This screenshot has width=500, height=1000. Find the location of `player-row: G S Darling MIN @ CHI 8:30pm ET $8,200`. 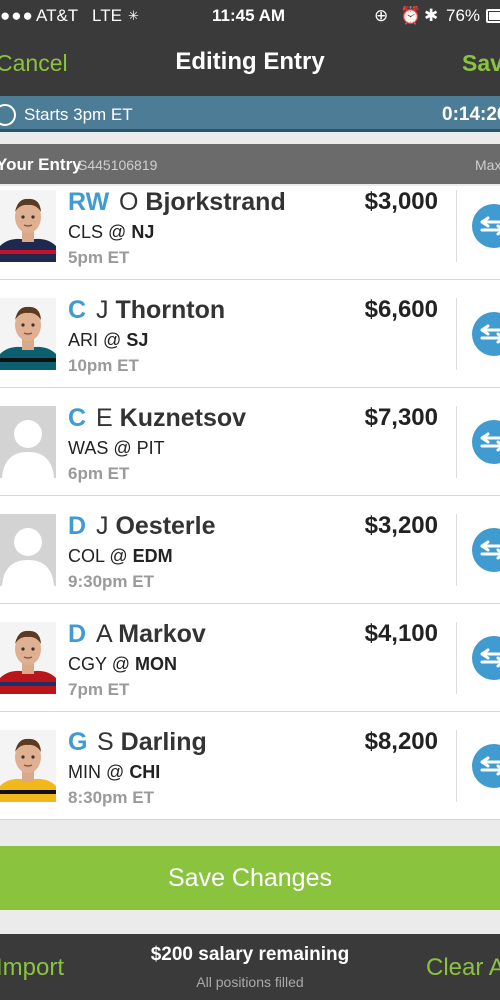

player-row: G S Darling MIN @ CHI 8:30pm ET $8,200 is located at coordinates (250, 766).